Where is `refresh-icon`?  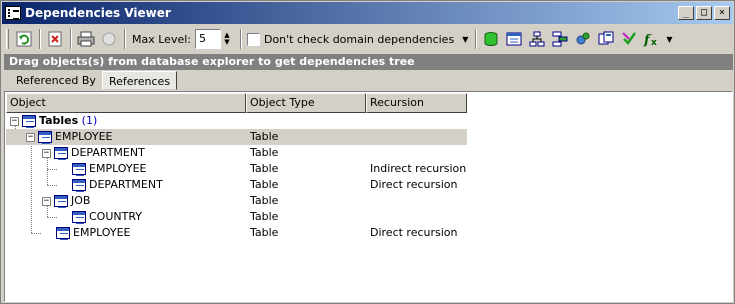 refresh-icon is located at coordinates (24, 39).